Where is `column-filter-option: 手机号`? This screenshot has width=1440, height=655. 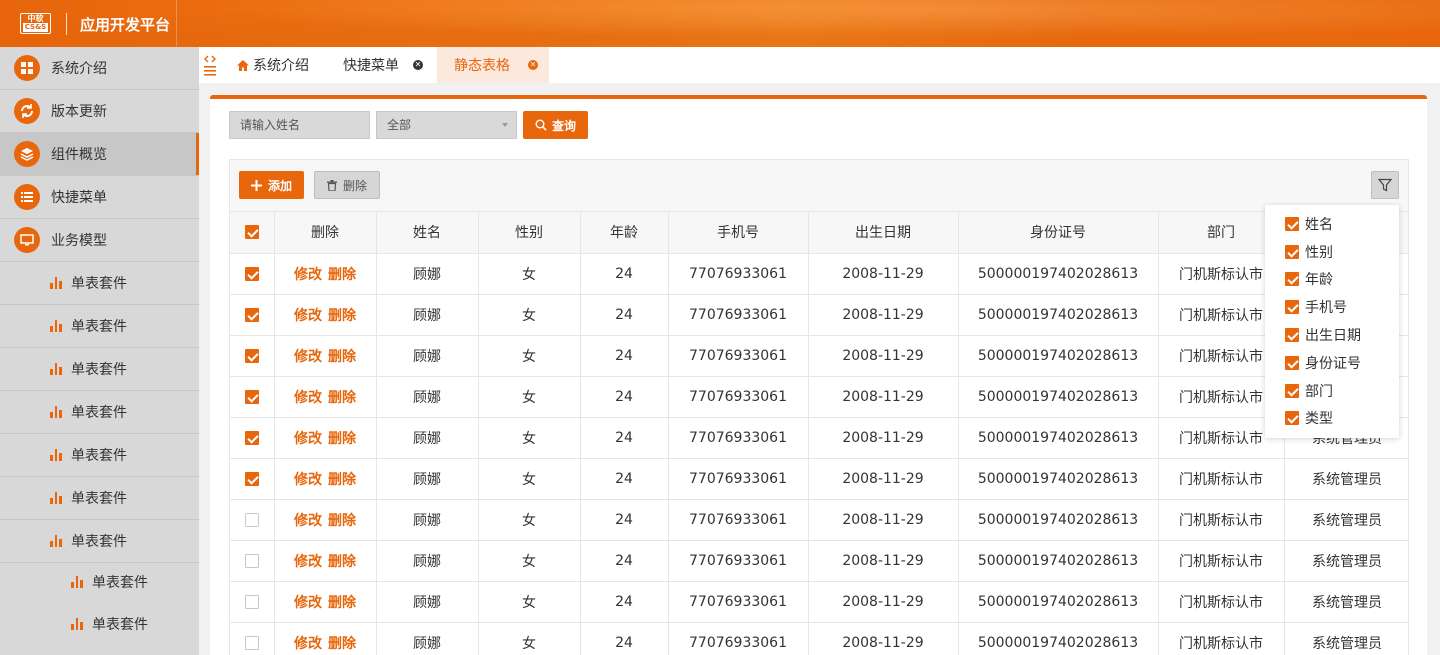 column-filter-option: 手机号 is located at coordinates (1332, 307).